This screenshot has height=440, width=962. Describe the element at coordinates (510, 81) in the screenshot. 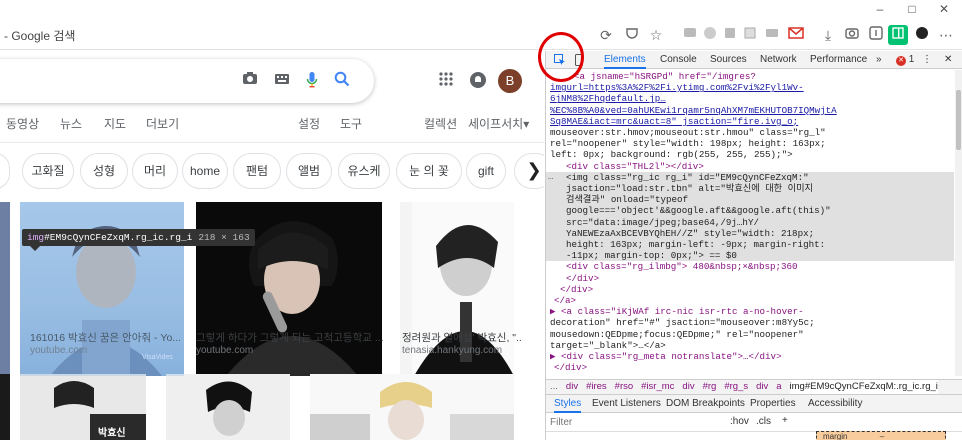

I see `account-avatar: B` at that location.